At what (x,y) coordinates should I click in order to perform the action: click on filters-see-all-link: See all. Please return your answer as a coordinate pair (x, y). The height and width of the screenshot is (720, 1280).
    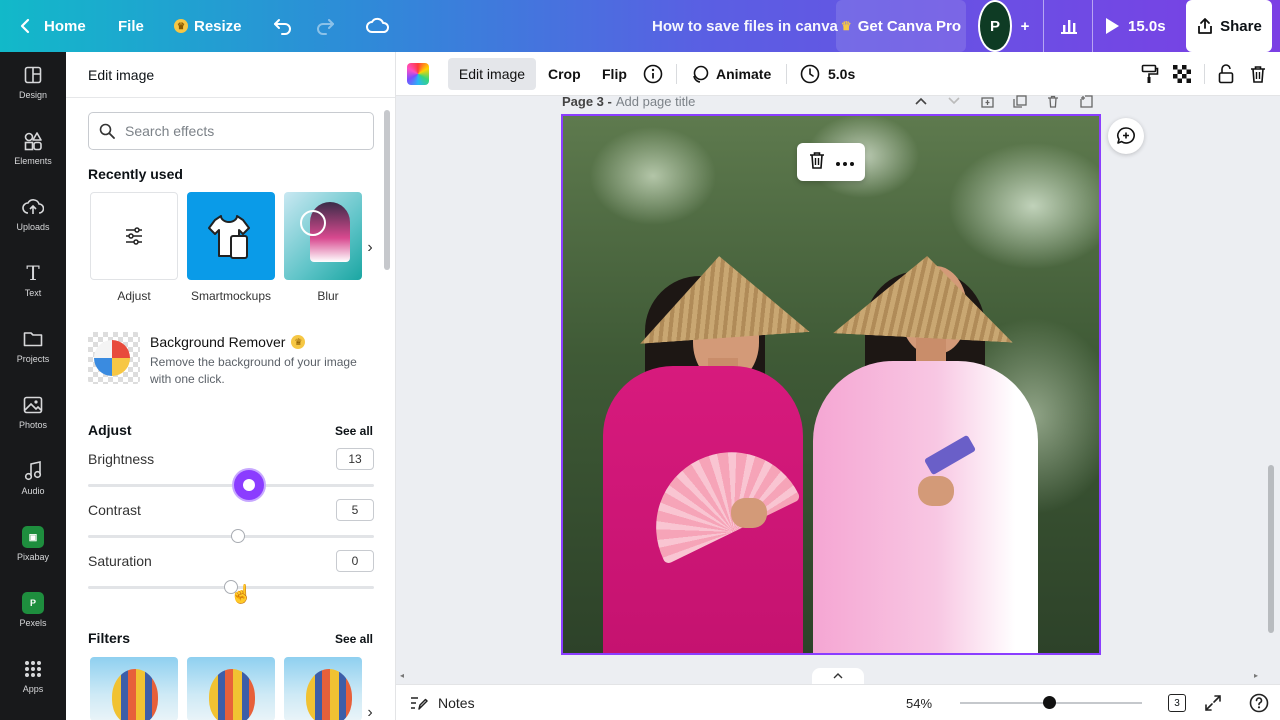
    Looking at the image, I should click on (354, 639).